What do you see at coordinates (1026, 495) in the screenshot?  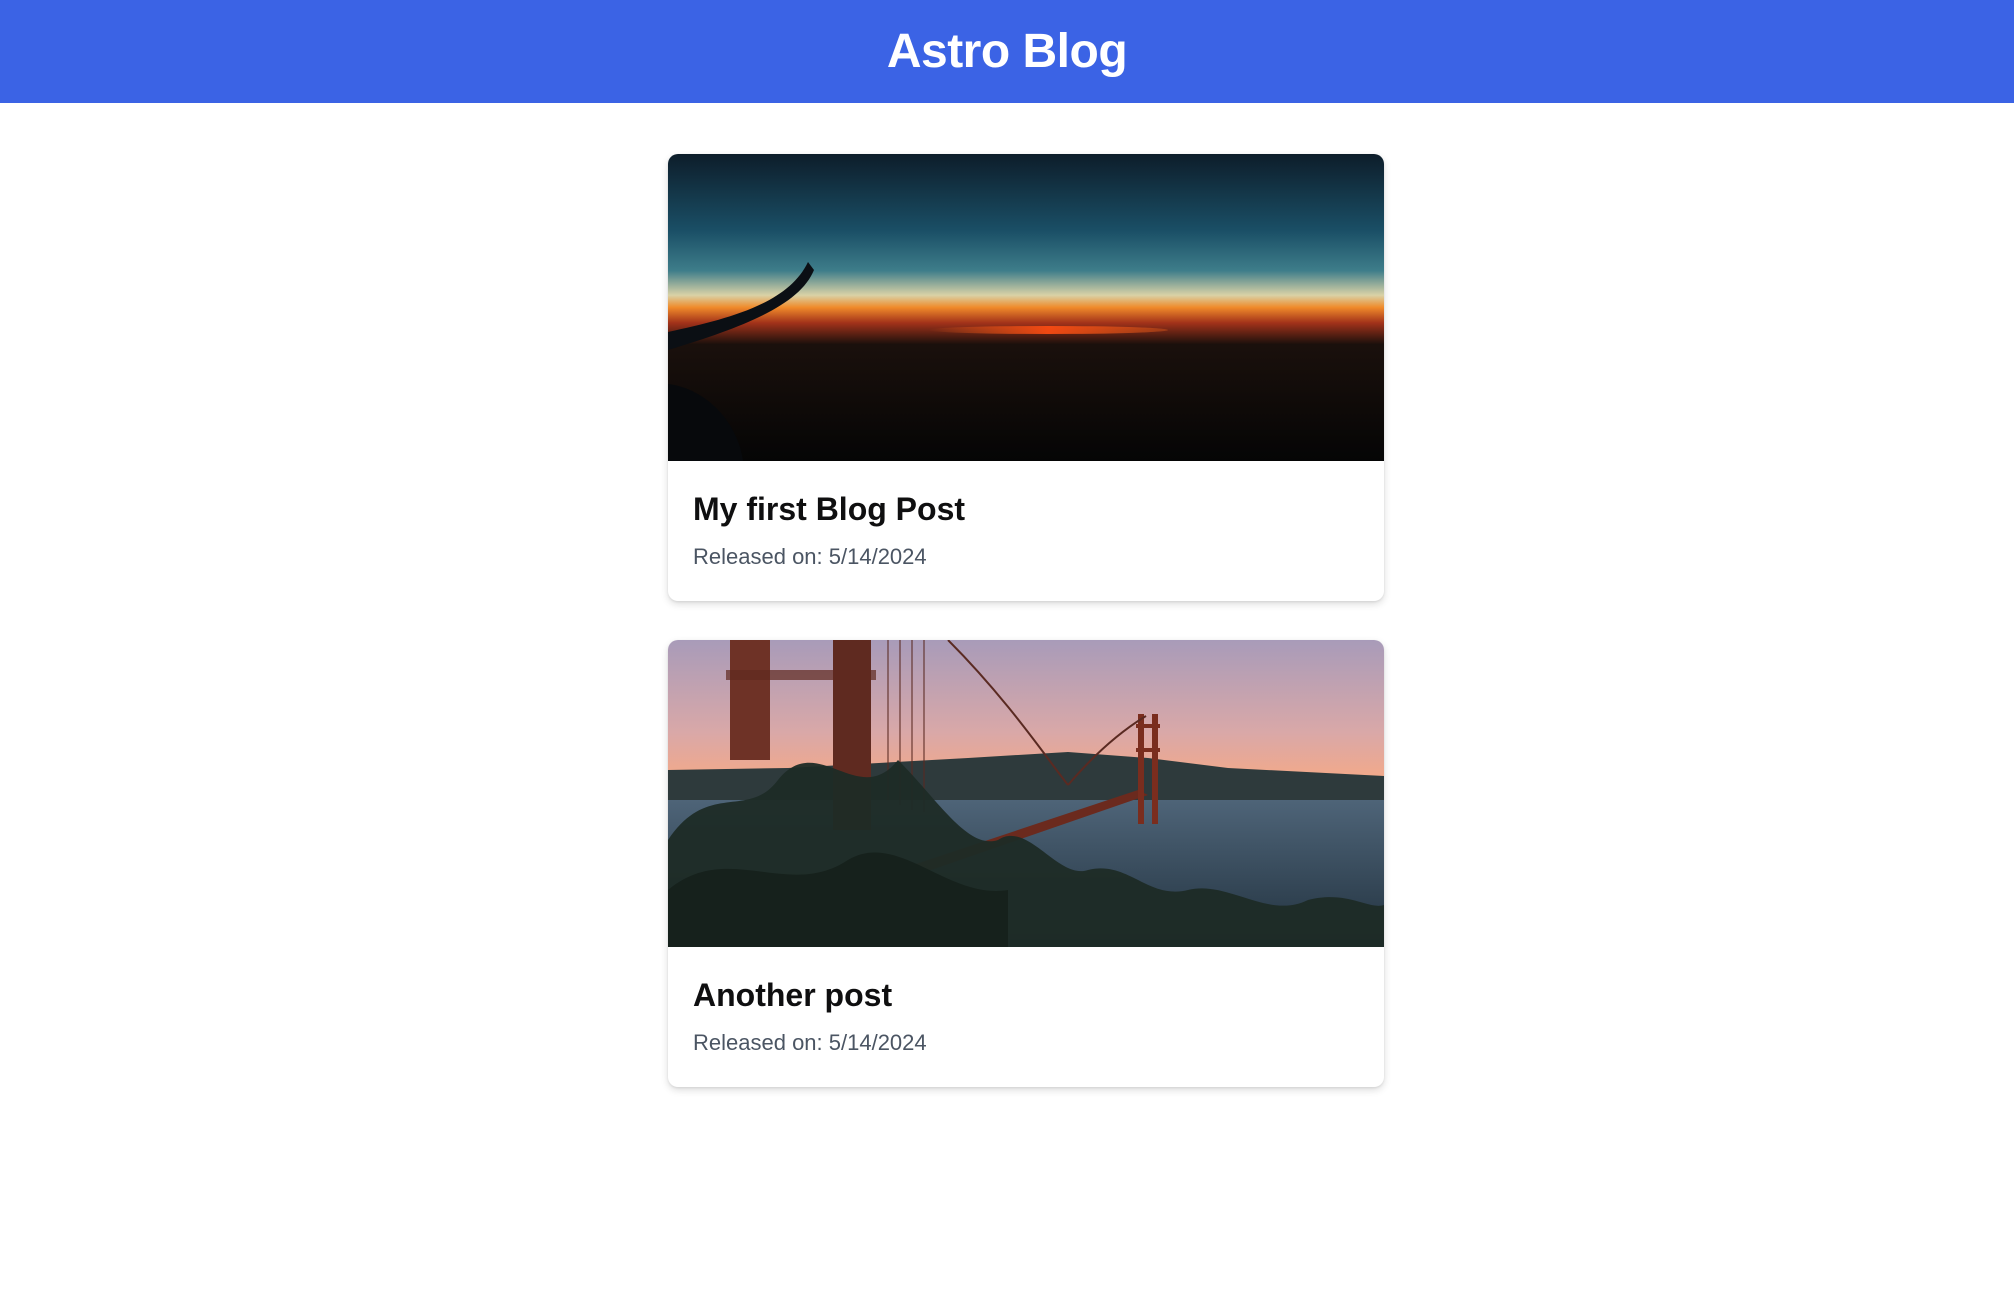 I see `post-title: My first Blog Post` at bounding box center [1026, 495].